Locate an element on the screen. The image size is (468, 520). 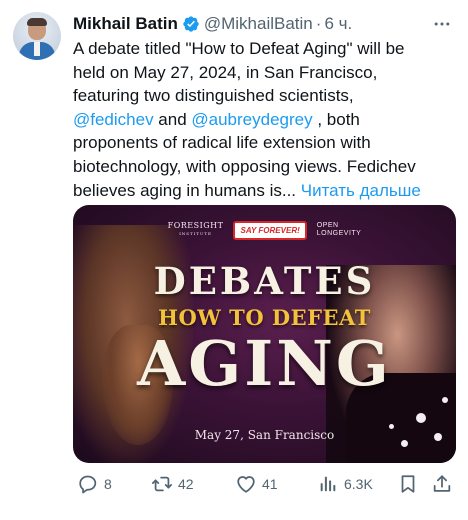
mention-fedichev: @fedichev is located at coordinates (113, 119).